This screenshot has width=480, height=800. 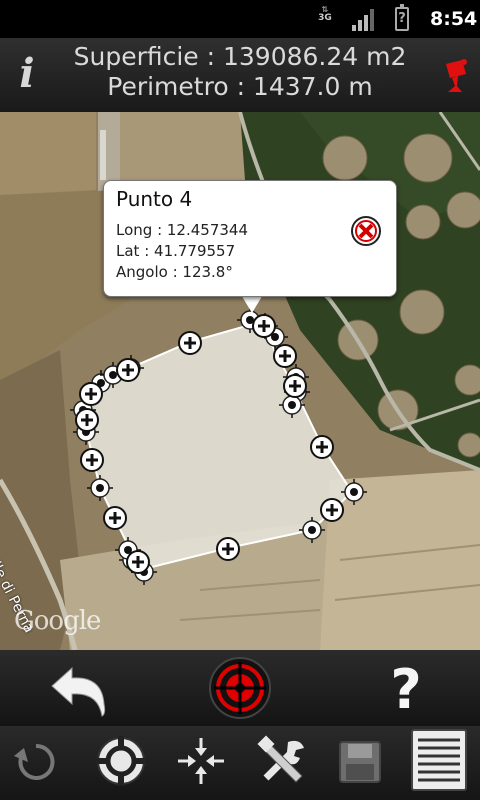 I want to click on locate-icon, so click(x=121, y=761).